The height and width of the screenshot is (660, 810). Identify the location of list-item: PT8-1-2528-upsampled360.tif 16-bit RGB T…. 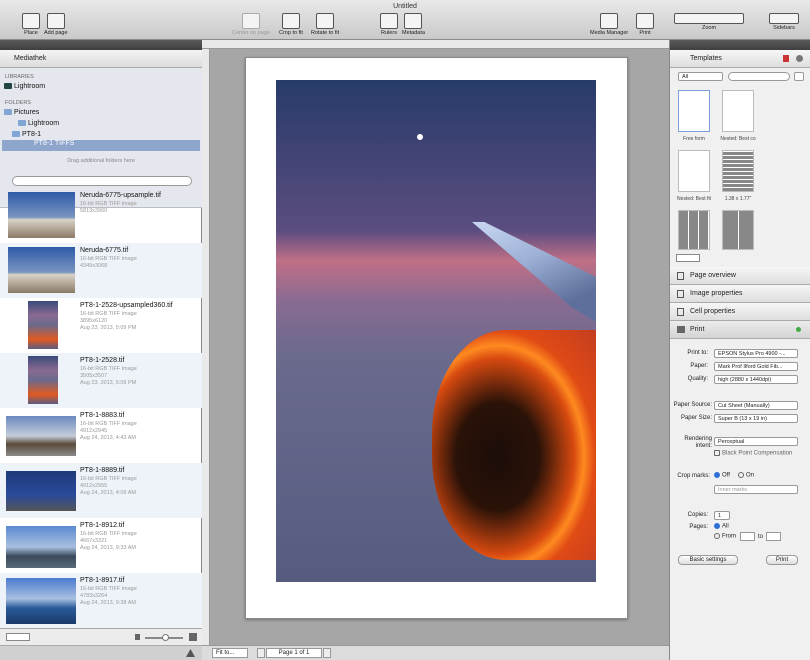
(101, 325).